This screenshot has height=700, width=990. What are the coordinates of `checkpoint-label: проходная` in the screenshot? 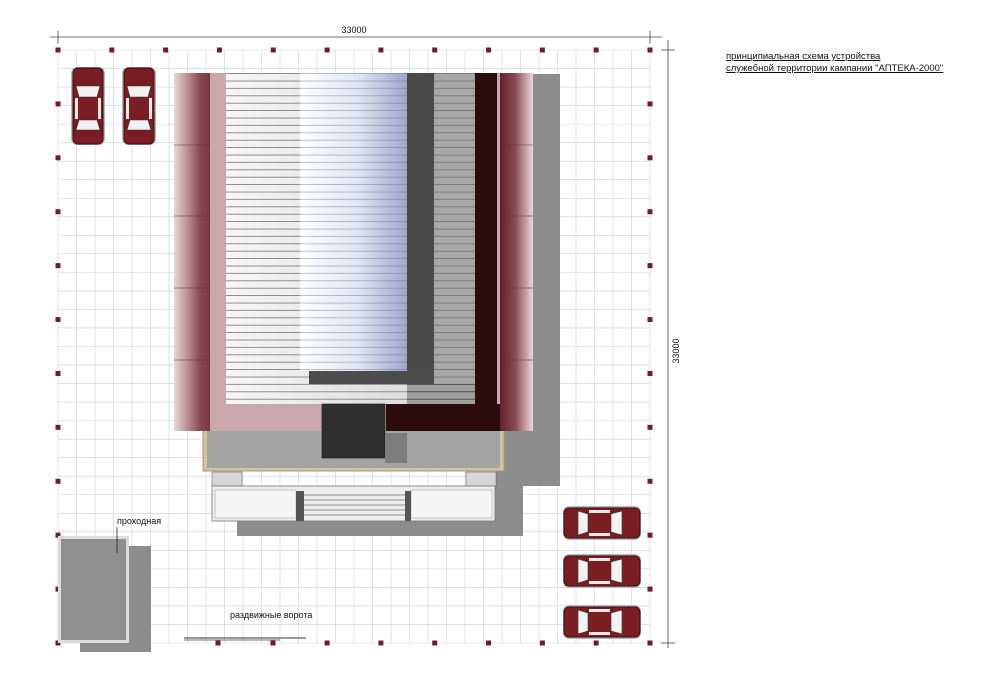 It's located at (139, 521).